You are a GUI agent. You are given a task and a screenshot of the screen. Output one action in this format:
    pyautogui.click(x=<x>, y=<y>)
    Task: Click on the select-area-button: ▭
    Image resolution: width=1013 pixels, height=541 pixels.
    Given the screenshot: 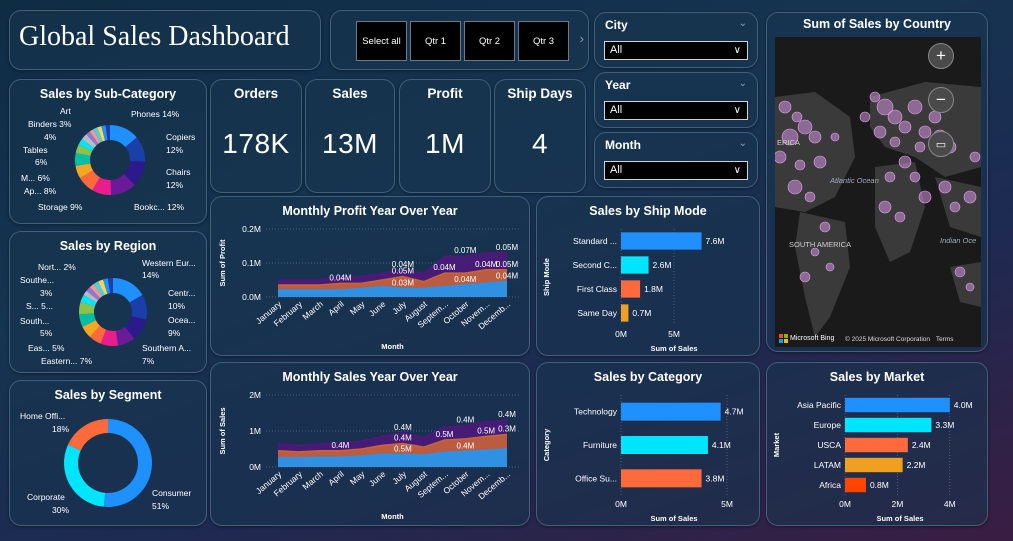 What is the action you would take?
    pyautogui.click(x=941, y=144)
    